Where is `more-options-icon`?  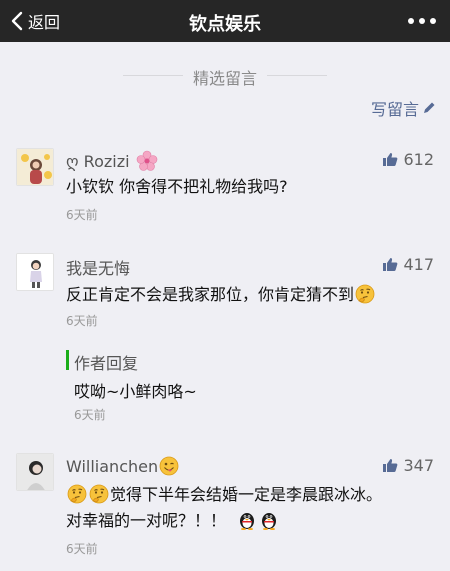
more-options-icon is located at coordinates (422, 21).